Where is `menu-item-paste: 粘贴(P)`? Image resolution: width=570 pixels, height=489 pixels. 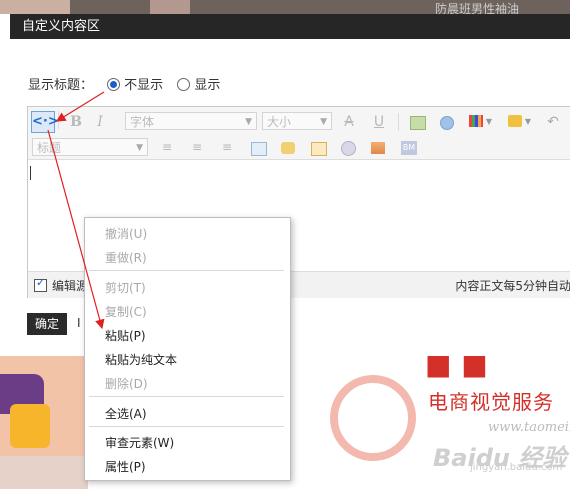
menu-item-paste: 粘贴(P) is located at coordinates (125, 335).